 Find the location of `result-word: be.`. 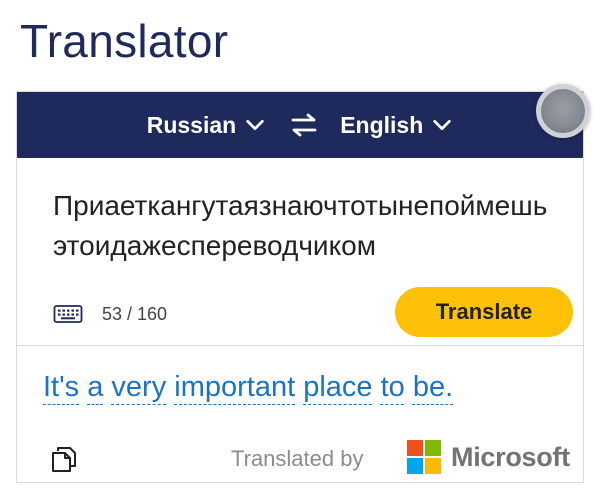

result-word: be. is located at coordinates (433, 387).